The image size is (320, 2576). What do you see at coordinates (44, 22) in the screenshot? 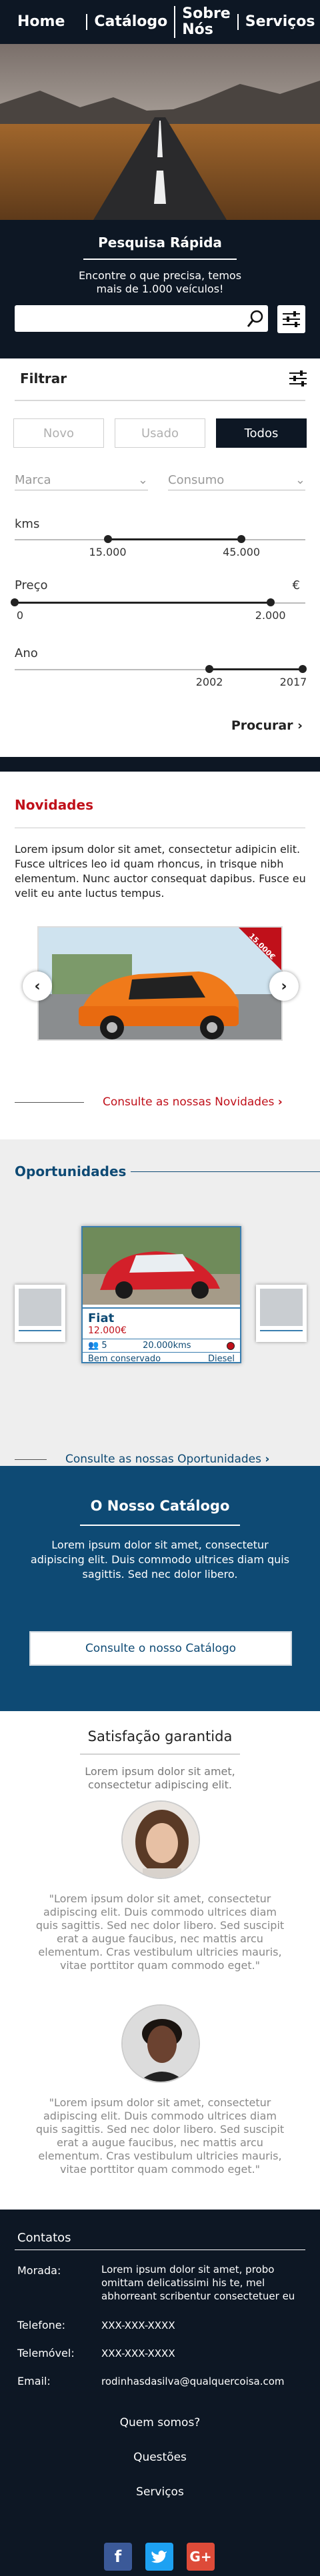
I see `nav-home: Home` at bounding box center [44, 22].